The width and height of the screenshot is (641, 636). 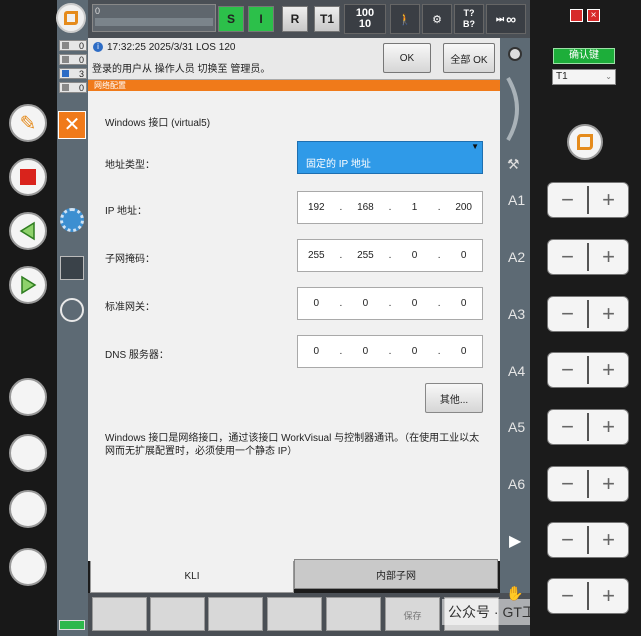 I want to click on left-status-strip: 0 0 3 0 ✕, so click(x=72, y=318).